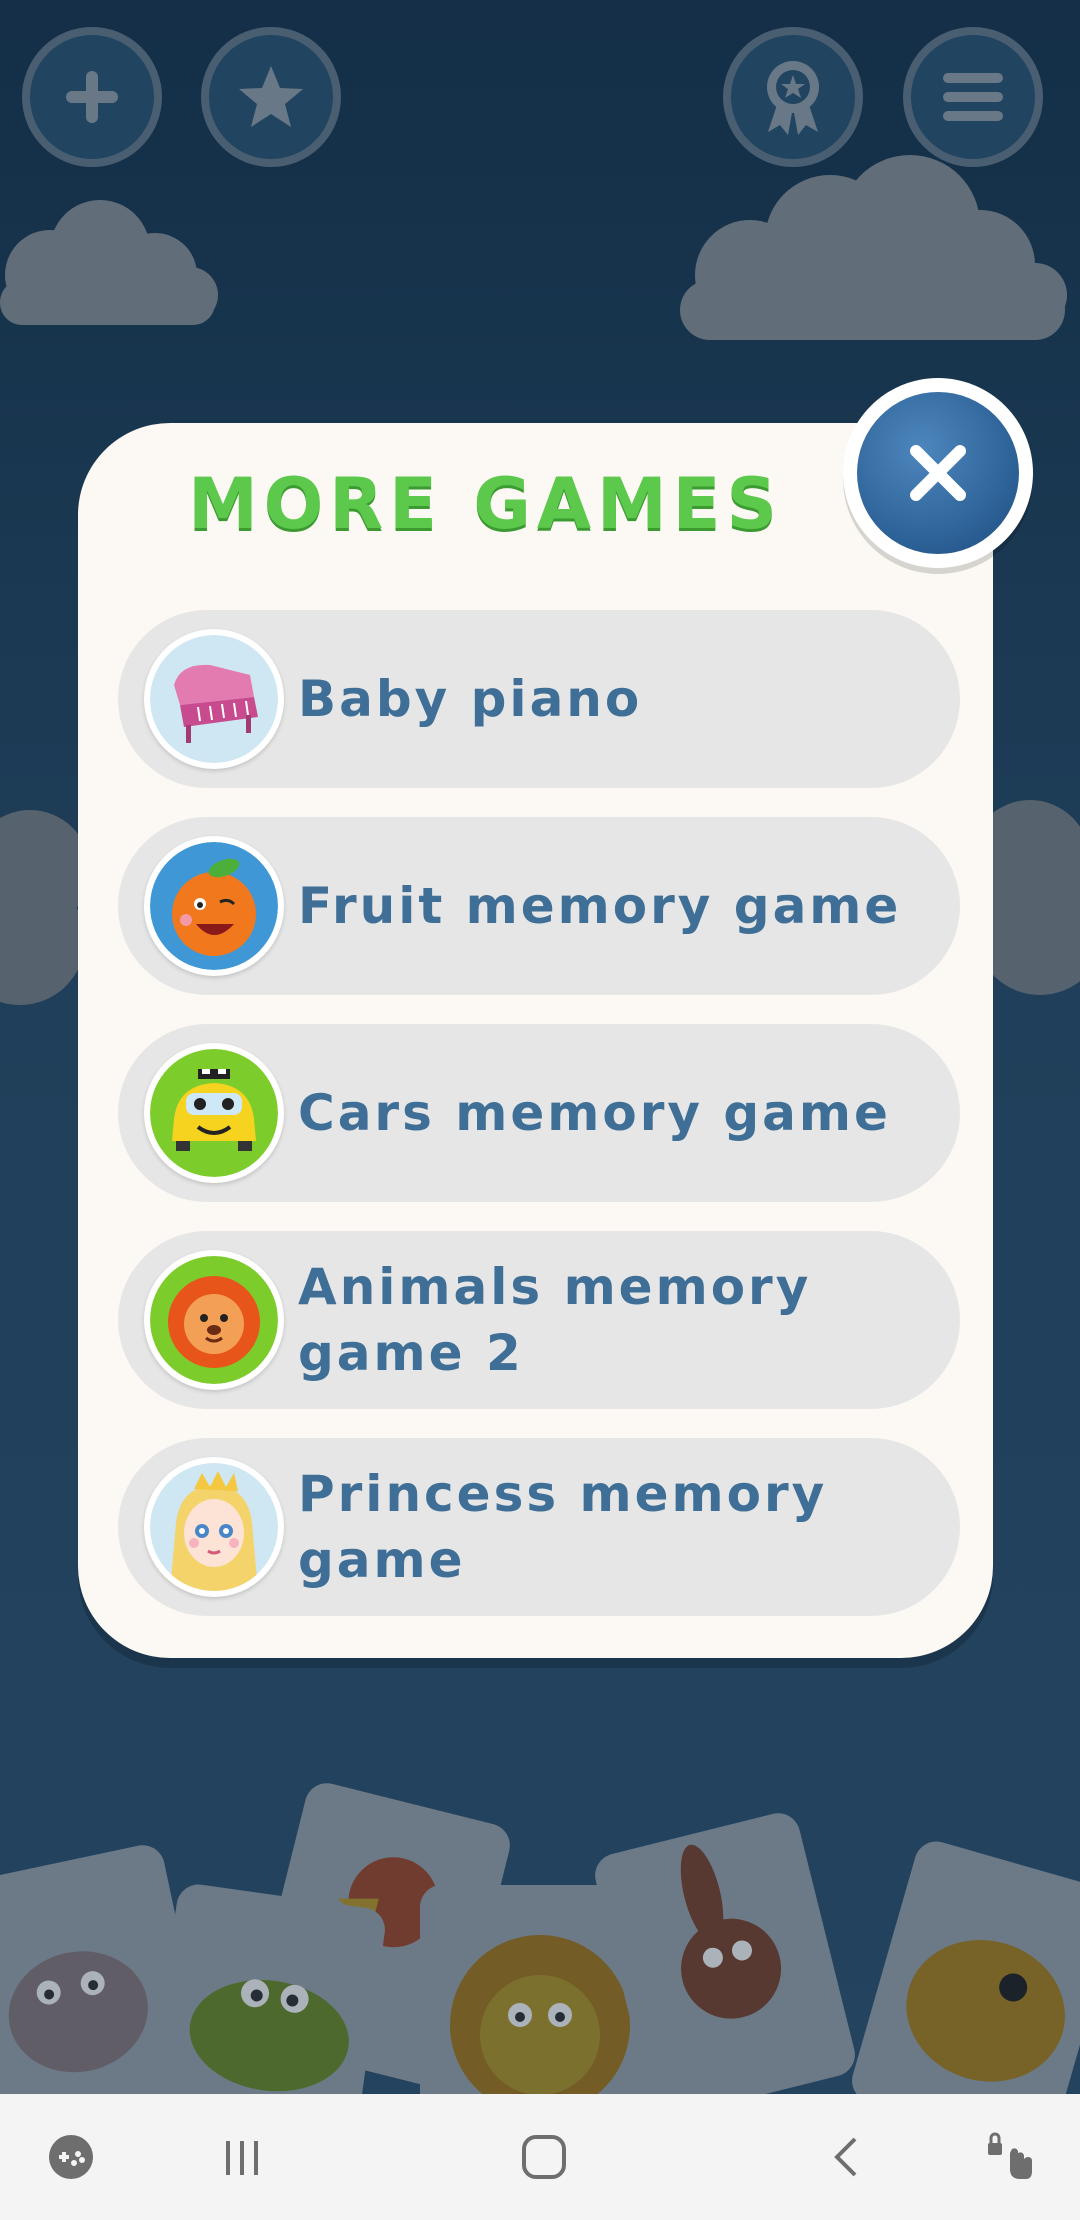 This screenshot has height=2220, width=1080. I want to click on game-item-cars-memory: Cars memory game, so click(539, 1113).